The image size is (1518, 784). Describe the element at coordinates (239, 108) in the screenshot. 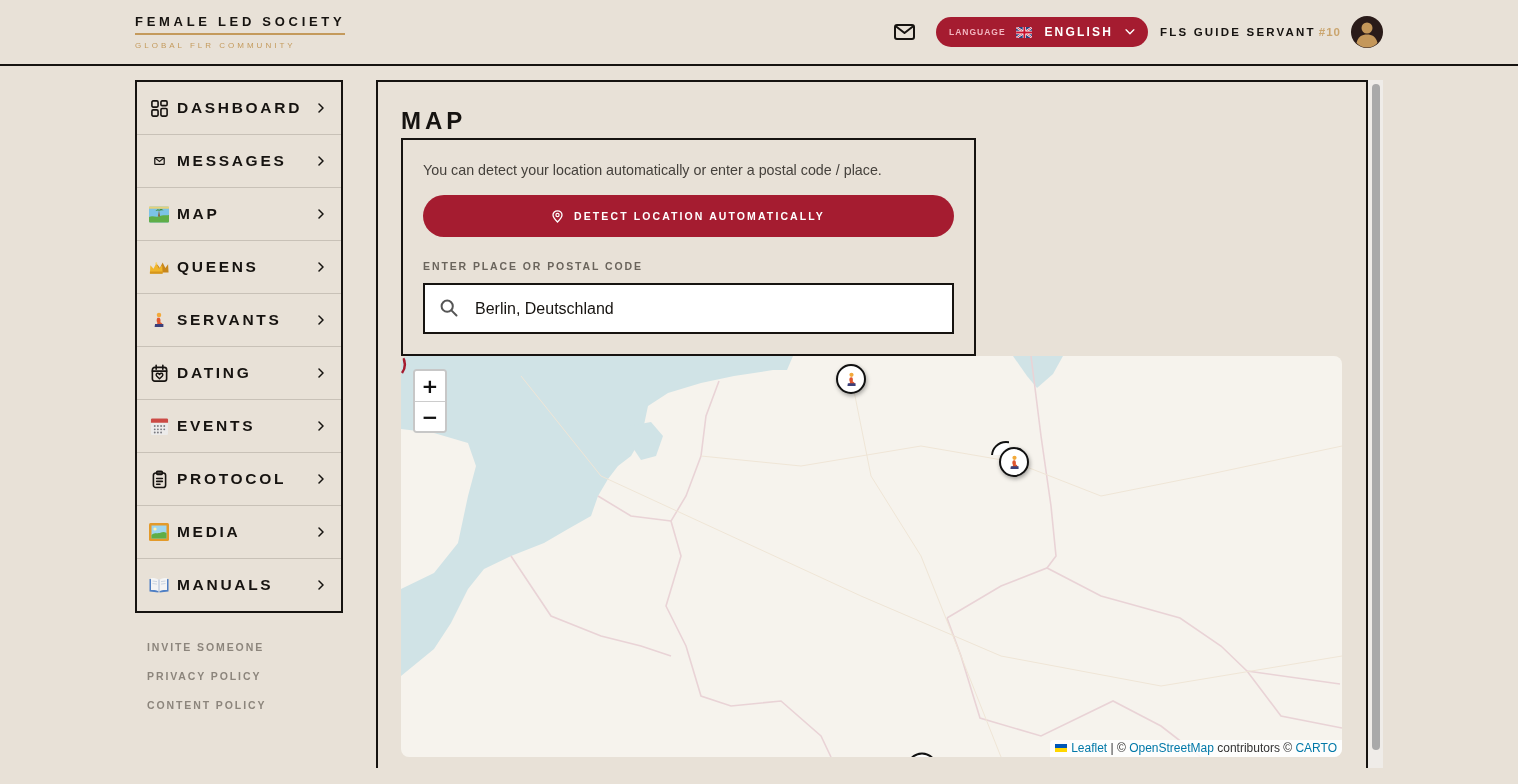

I see `sidebar-item: DASHBOARD` at that location.